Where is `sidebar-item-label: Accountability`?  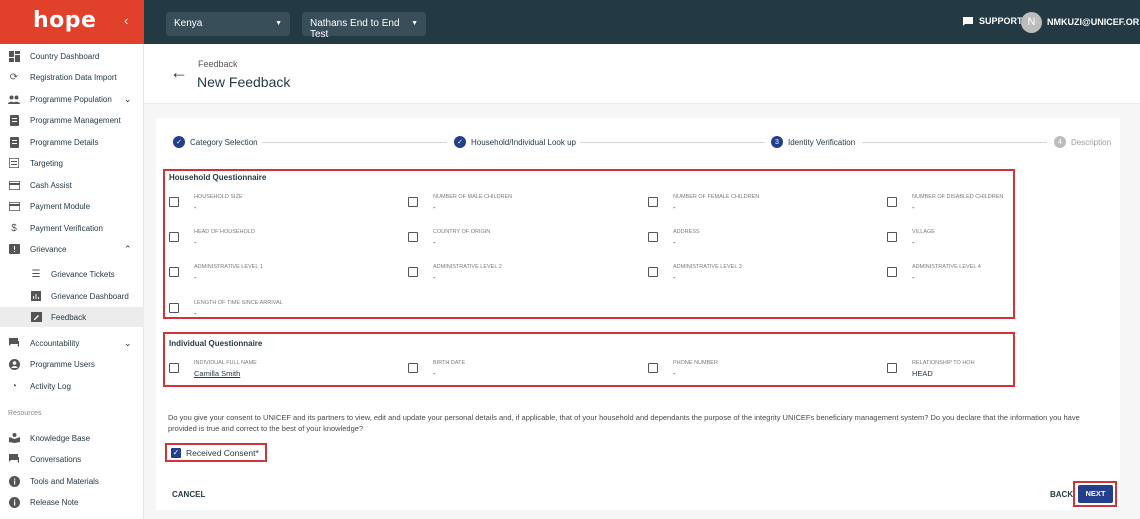
sidebar-item-label: Accountability is located at coordinates (55, 343).